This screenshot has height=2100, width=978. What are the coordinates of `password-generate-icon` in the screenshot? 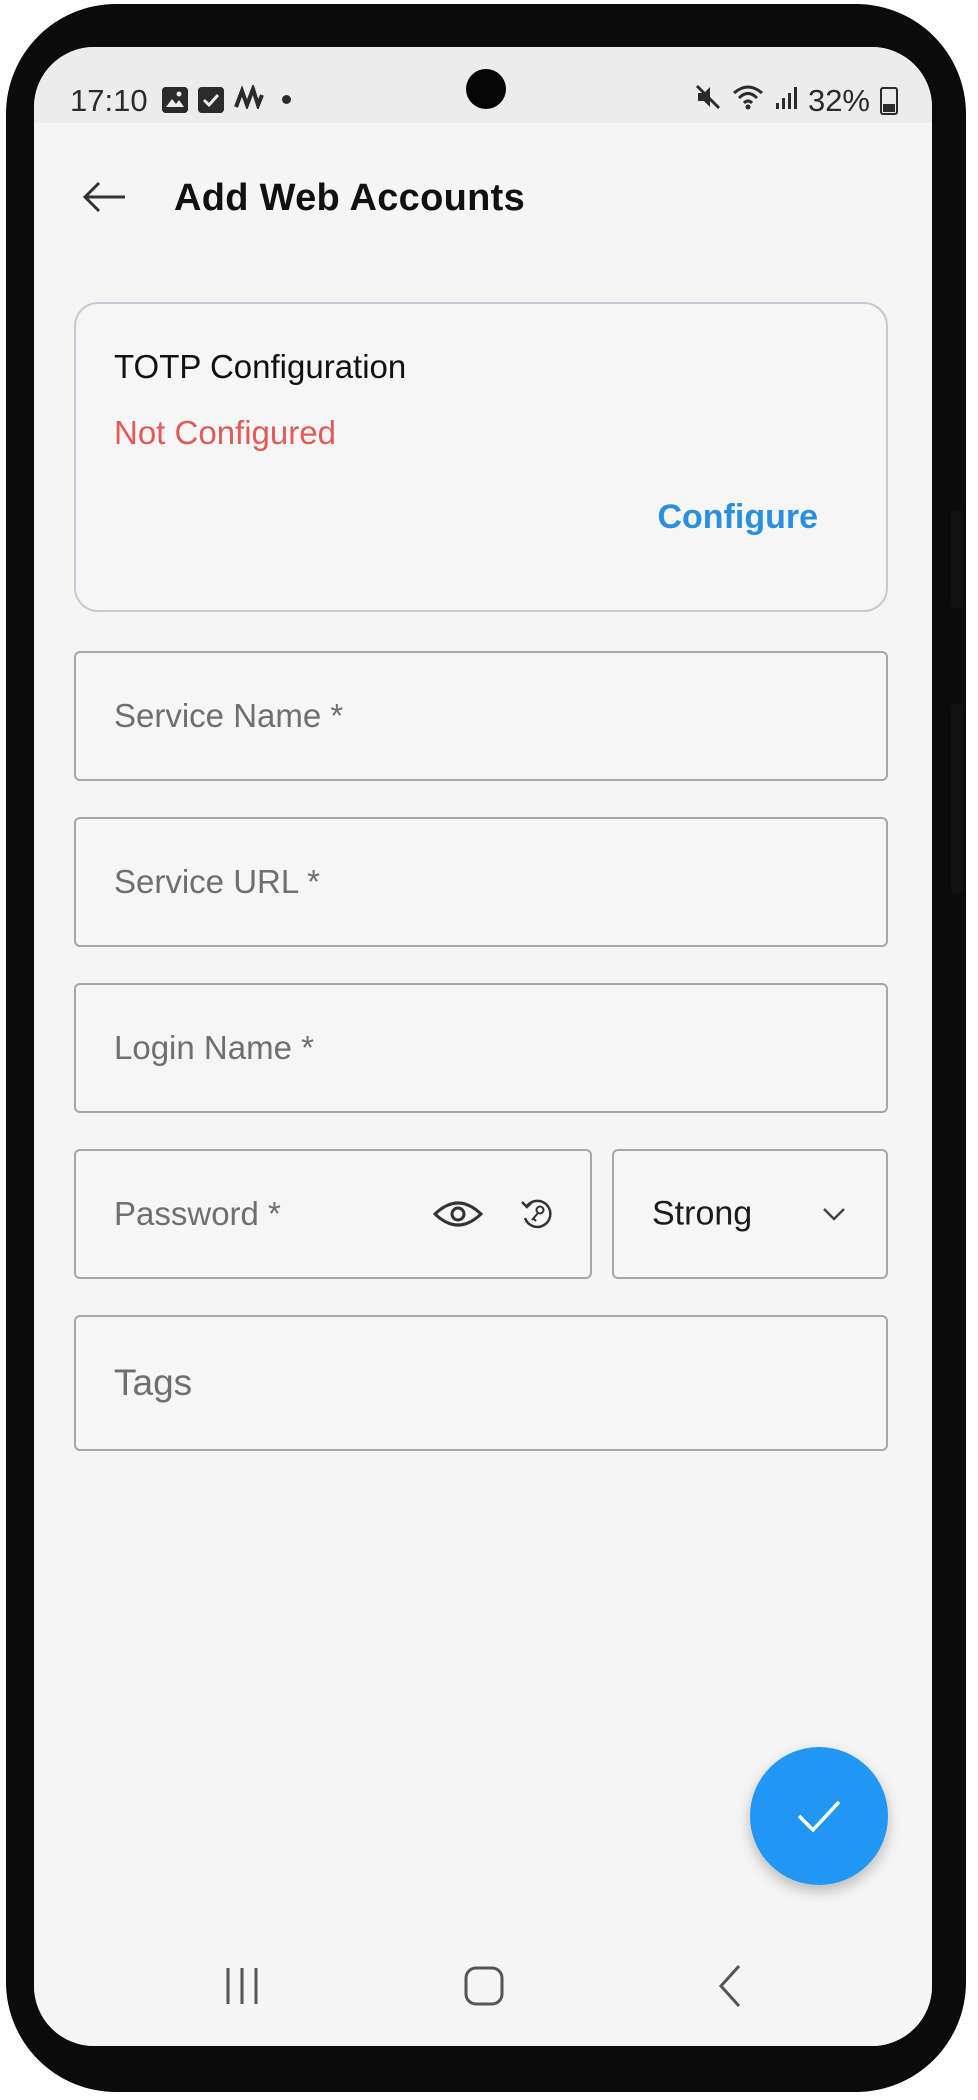 It's located at (536, 1214).